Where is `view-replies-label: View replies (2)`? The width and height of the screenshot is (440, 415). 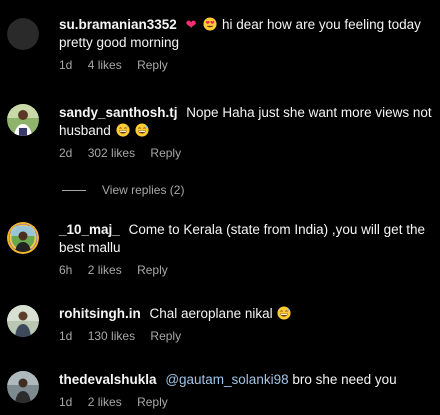
view-replies-label: View replies (2) is located at coordinates (143, 190).